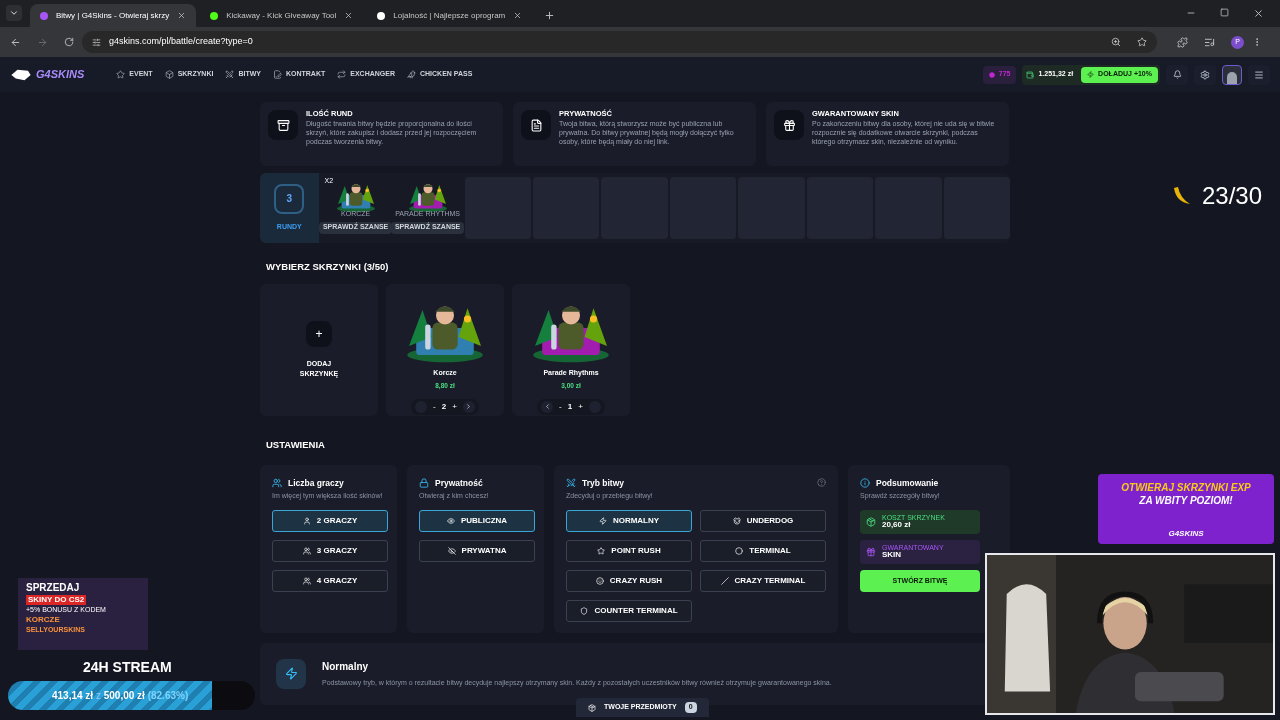 The image size is (1280, 720). Describe the element at coordinates (330, 520) in the screenshot. I see `option-button: 2 GRACZY` at that location.